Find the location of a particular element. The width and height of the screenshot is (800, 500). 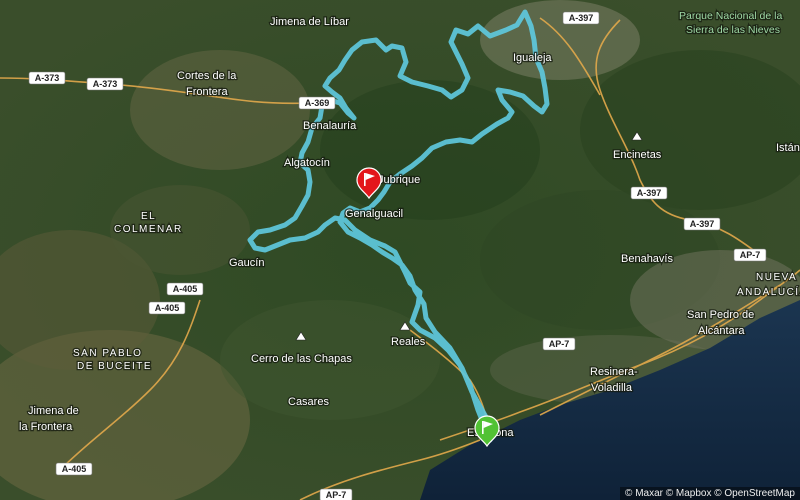

place-label: COLMENAR is located at coordinates (148, 229).